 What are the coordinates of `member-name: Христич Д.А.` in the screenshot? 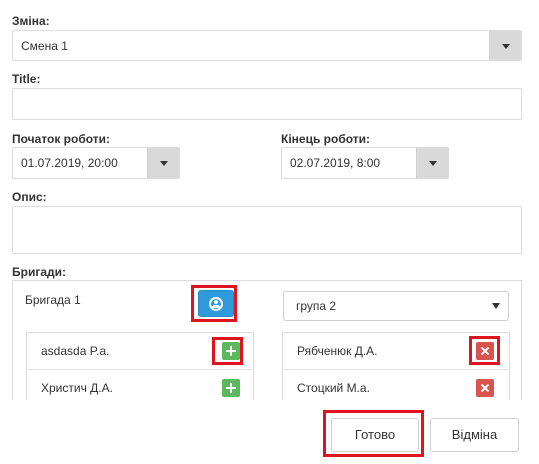 It's located at (77, 387).